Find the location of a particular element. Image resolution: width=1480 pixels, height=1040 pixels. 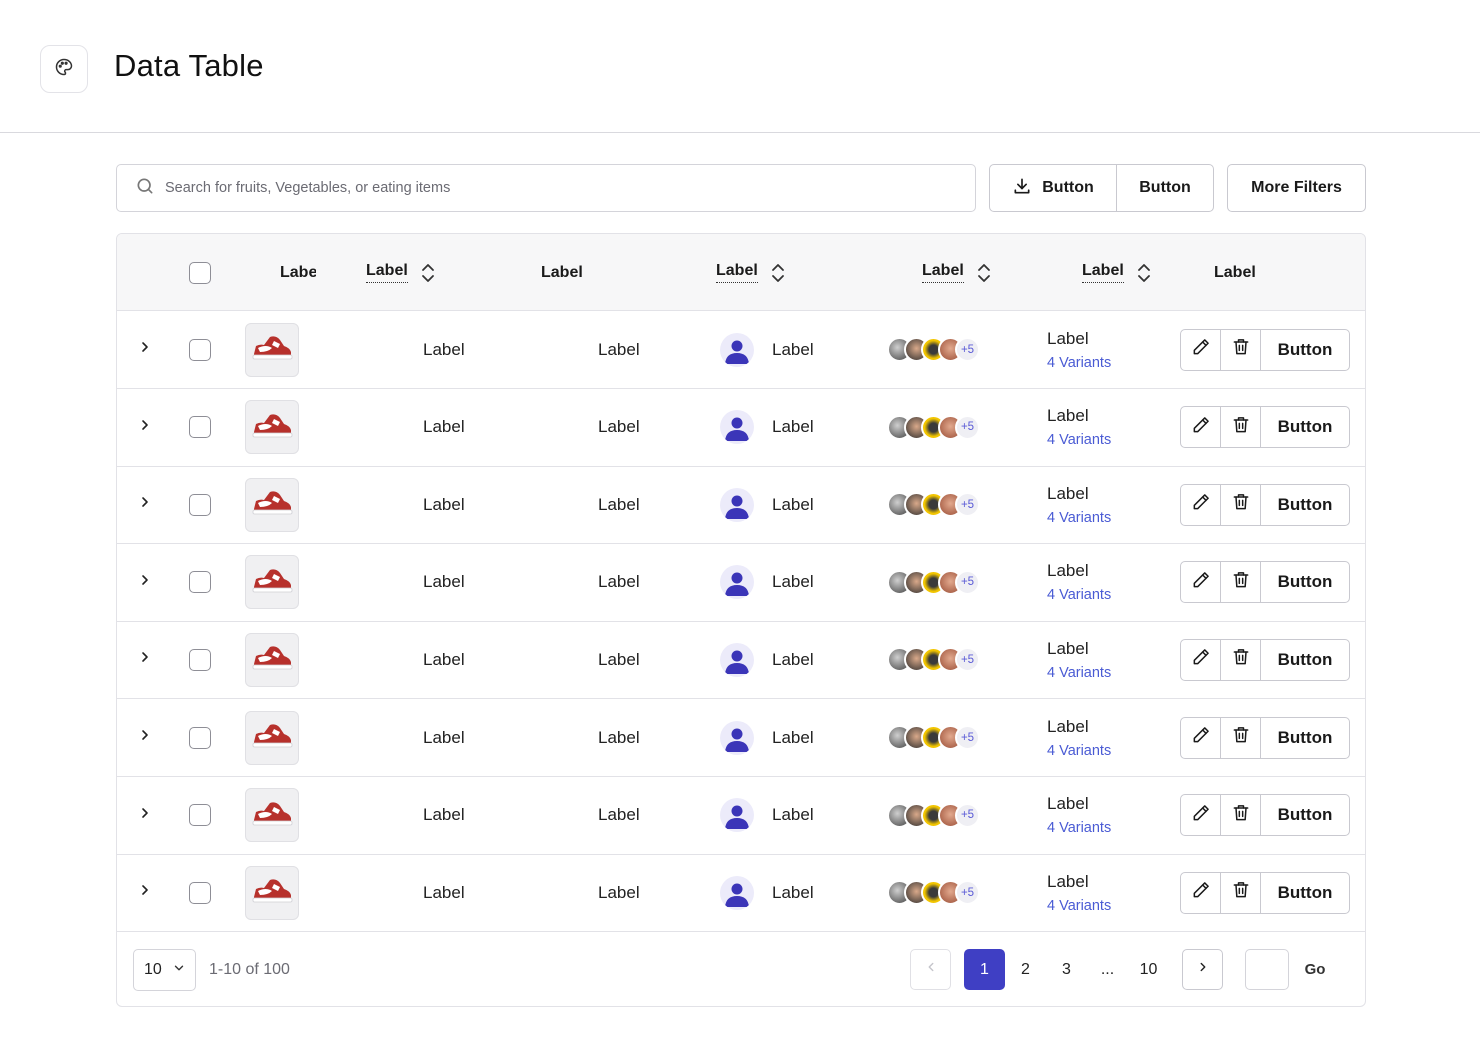

column-header-2: Label is located at coordinates (401, 272).